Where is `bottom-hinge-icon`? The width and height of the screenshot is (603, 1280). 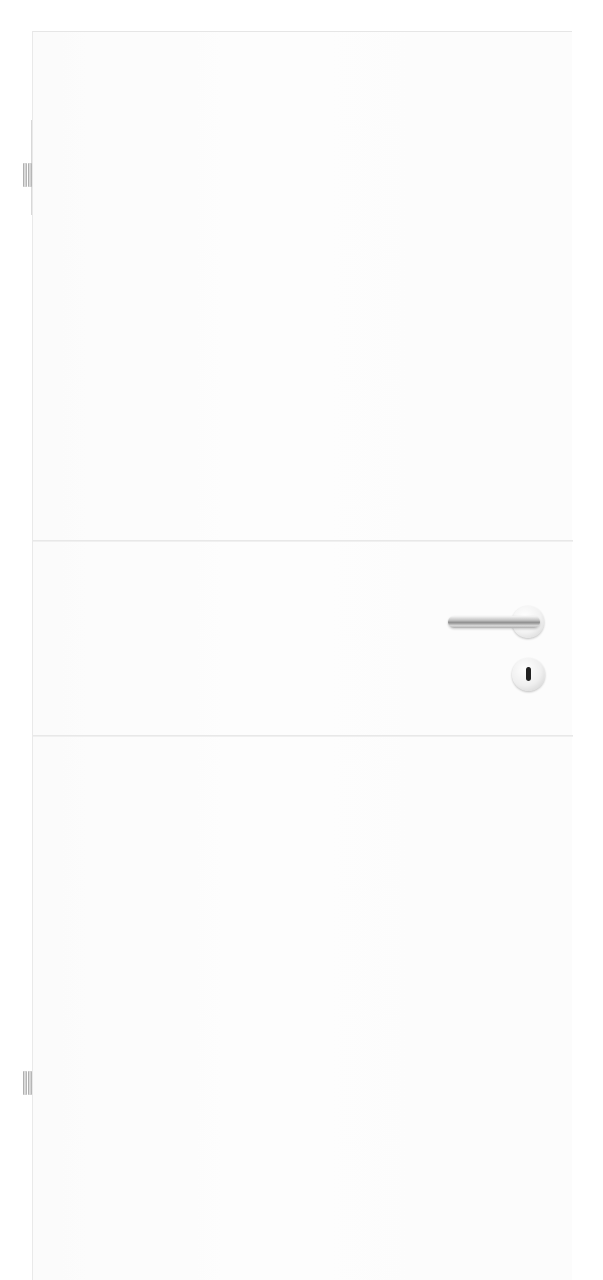 bottom-hinge-icon is located at coordinates (27, 1083).